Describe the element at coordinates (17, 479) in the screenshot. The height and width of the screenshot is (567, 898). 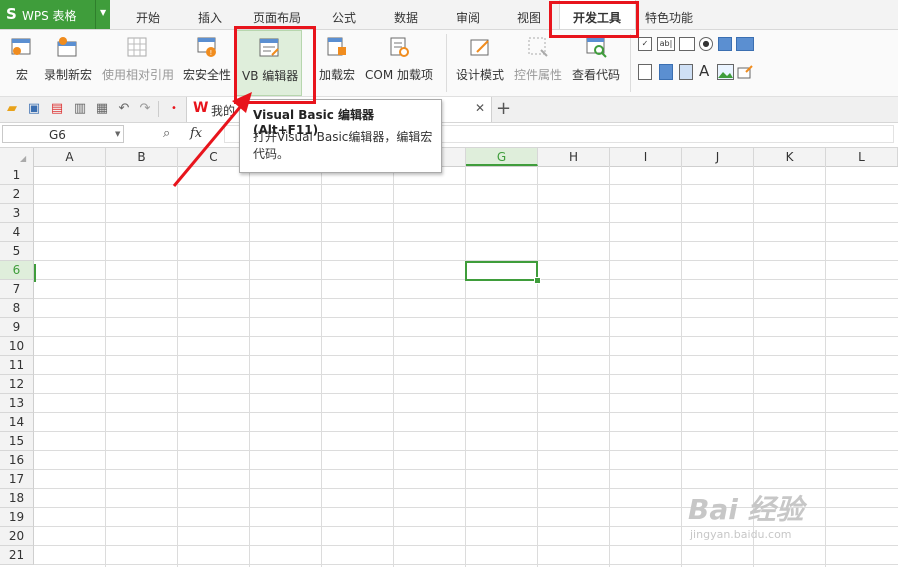
I see `row-header: 17` at that location.